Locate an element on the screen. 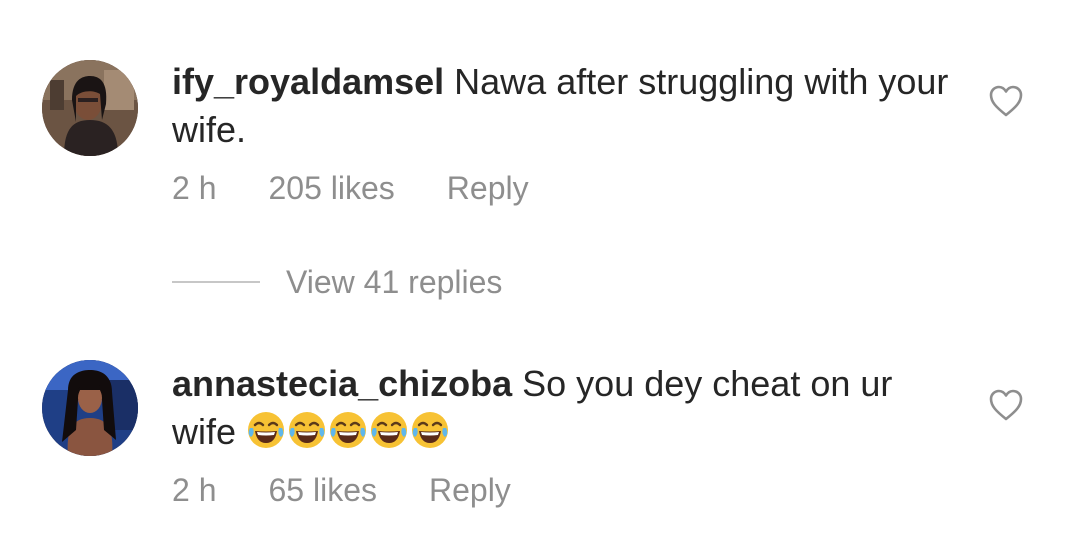  comment-meta: 2 h 205 likes Reply is located at coordinates (350, 188).